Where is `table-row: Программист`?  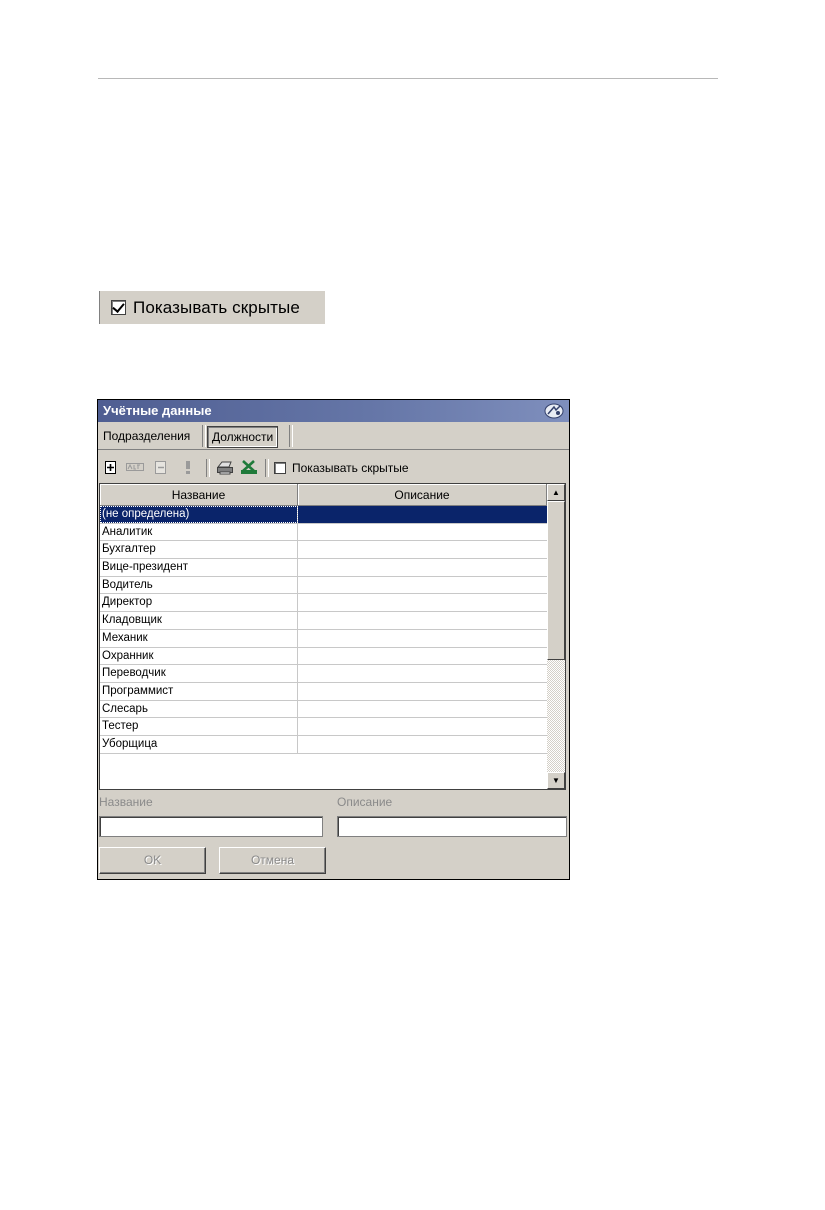
table-row: Программист is located at coordinates (323, 691).